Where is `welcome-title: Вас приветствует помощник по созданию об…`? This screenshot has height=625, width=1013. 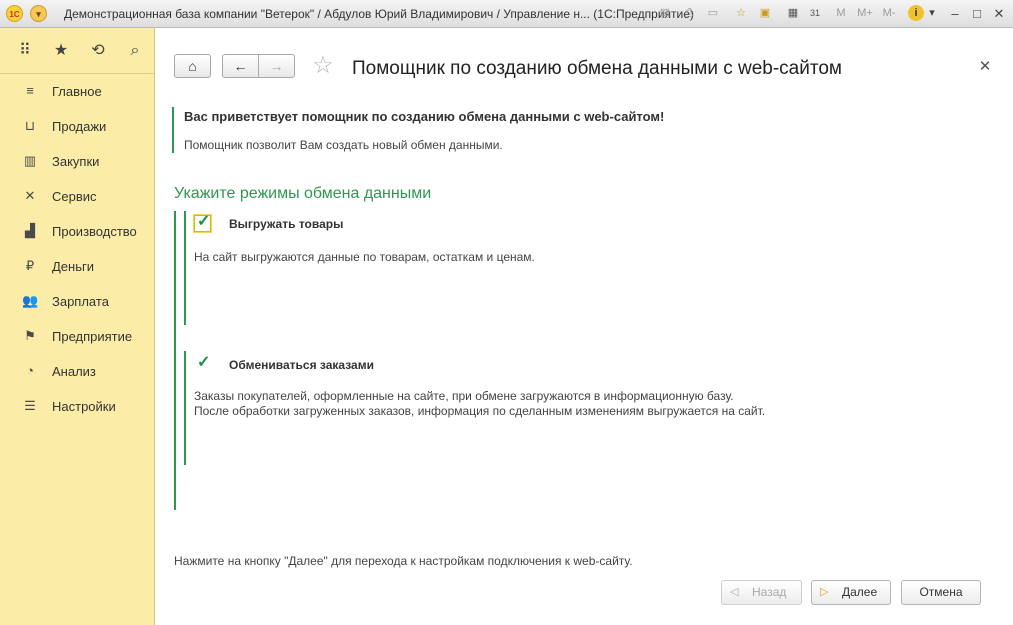
welcome-title: Вас приветствует помощник по созданию об… is located at coordinates (424, 116).